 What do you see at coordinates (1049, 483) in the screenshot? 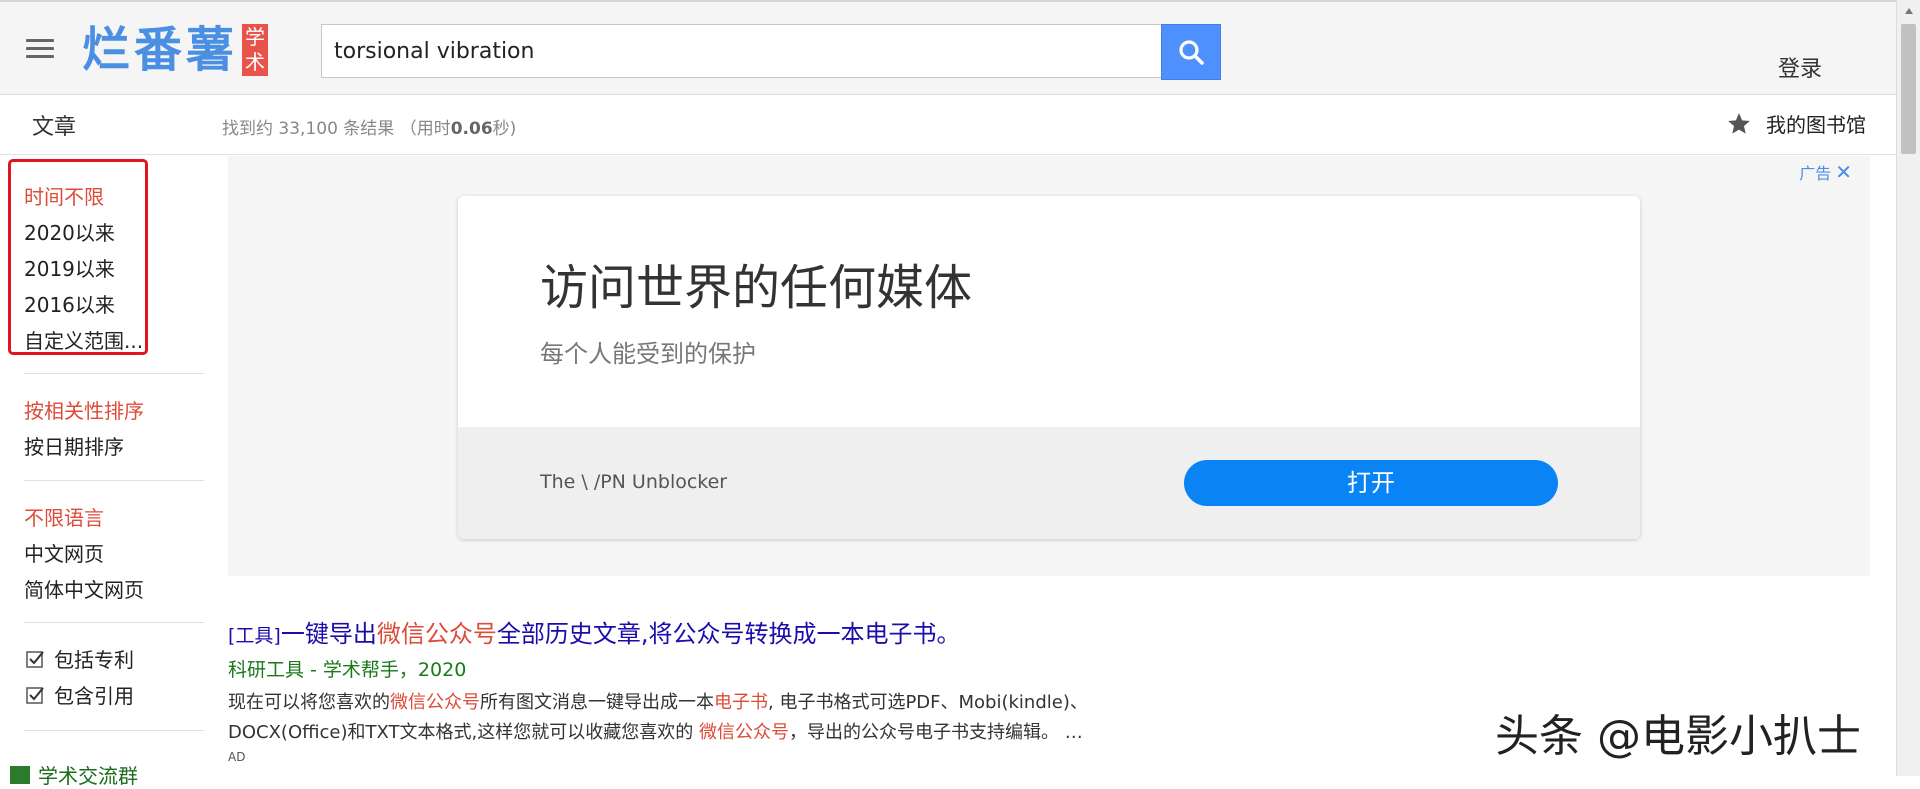
I see `ad-footer: The \ /PN Unblocker 打开` at bounding box center [1049, 483].